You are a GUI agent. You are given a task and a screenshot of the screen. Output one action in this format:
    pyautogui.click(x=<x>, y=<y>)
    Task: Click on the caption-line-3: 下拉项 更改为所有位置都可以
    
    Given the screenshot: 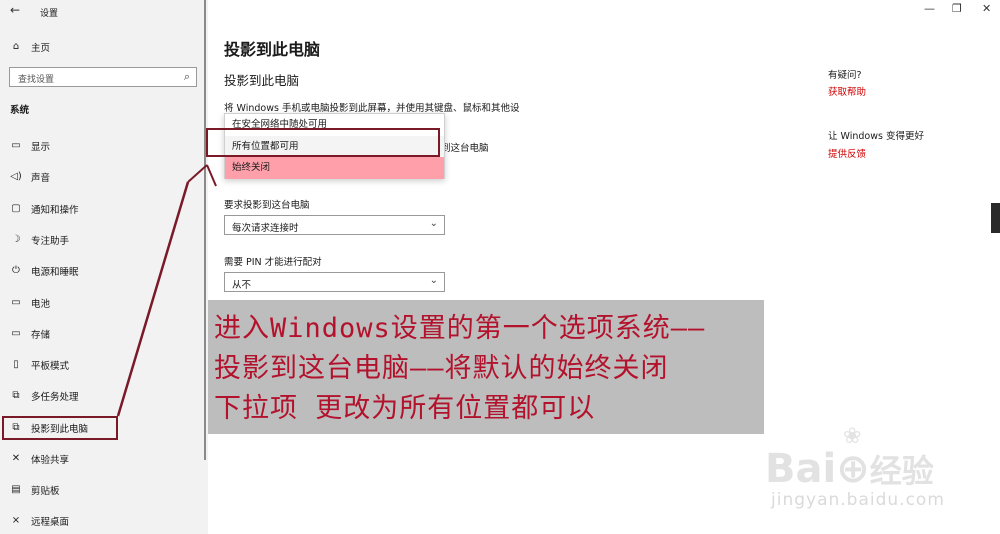 What is the action you would take?
    pyautogui.click(x=405, y=408)
    